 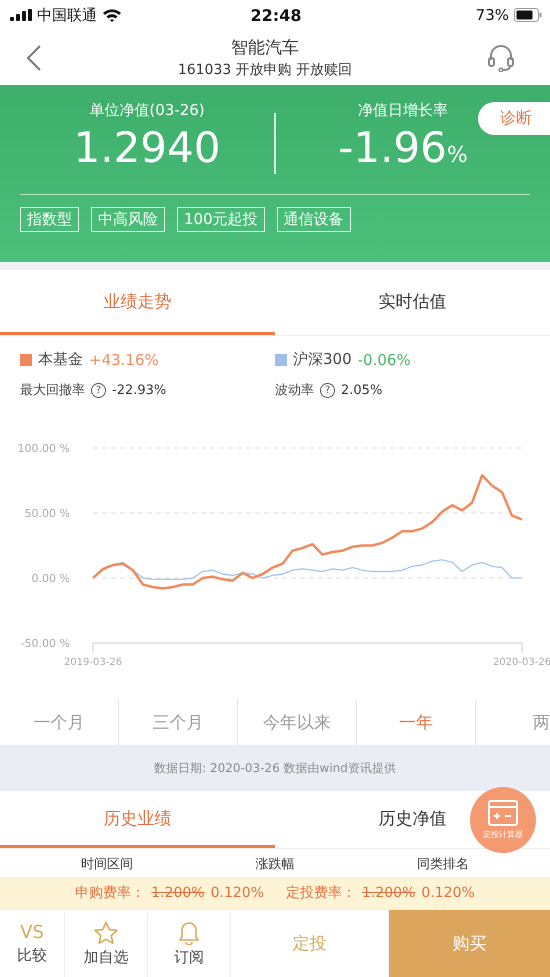 I want to click on back-icon, so click(x=34, y=58).